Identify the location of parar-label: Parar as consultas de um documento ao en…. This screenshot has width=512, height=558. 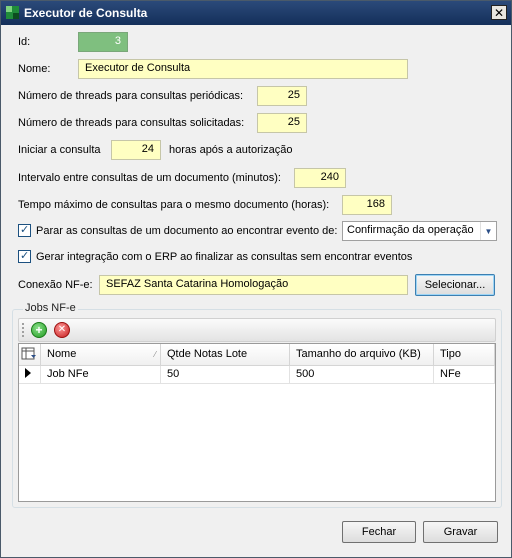
(187, 231).